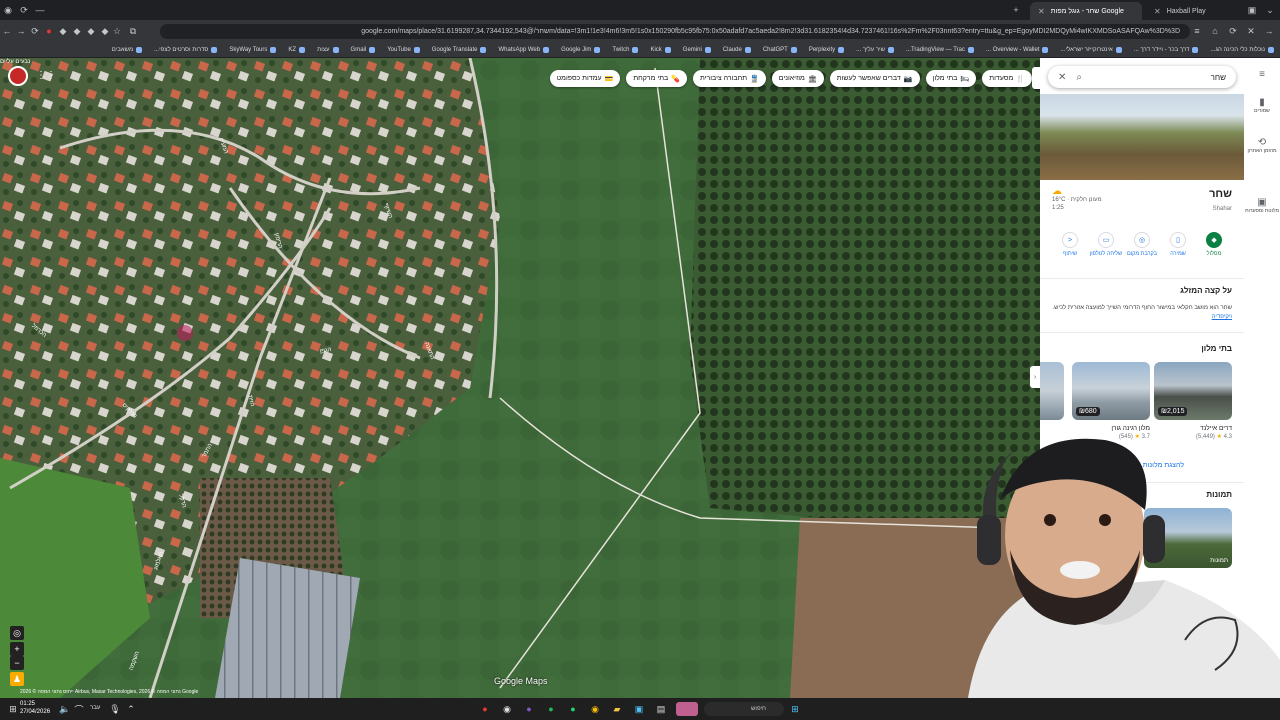 This screenshot has width=1280, height=720. What do you see at coordinates (49, 31) in the screenshot?
I see `extension-icon: ●` at bounding box center [49, 31].